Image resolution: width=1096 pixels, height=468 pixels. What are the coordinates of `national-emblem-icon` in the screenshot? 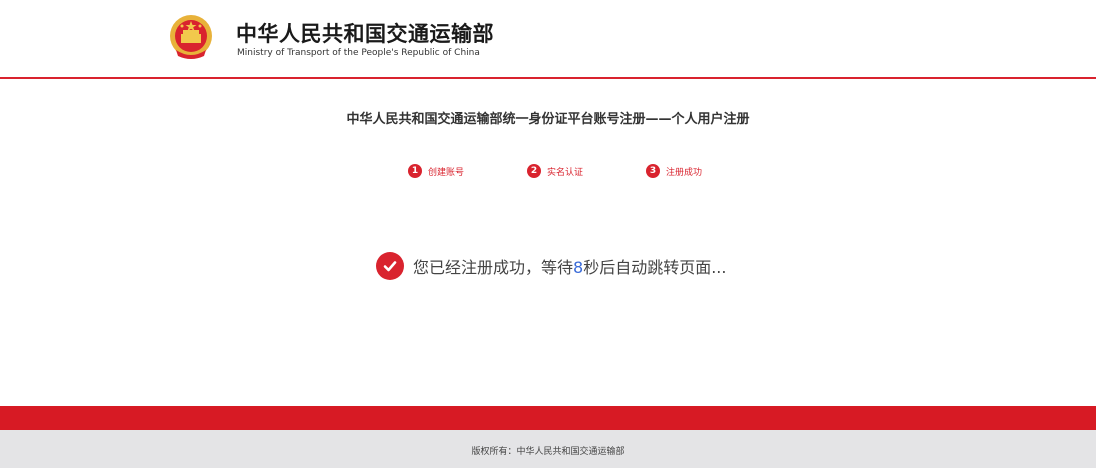 It's located at (191, 37).